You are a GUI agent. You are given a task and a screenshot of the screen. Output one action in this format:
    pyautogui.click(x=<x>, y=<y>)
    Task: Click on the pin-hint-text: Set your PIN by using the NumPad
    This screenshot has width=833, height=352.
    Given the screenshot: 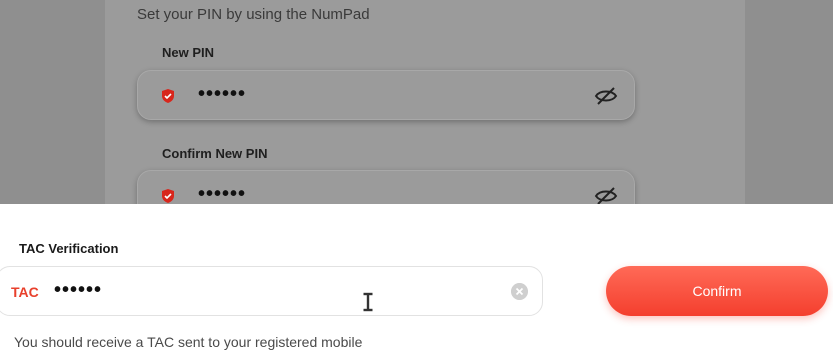 What is the action you would take?
    pyautogui.click(x=253, y=14)
    